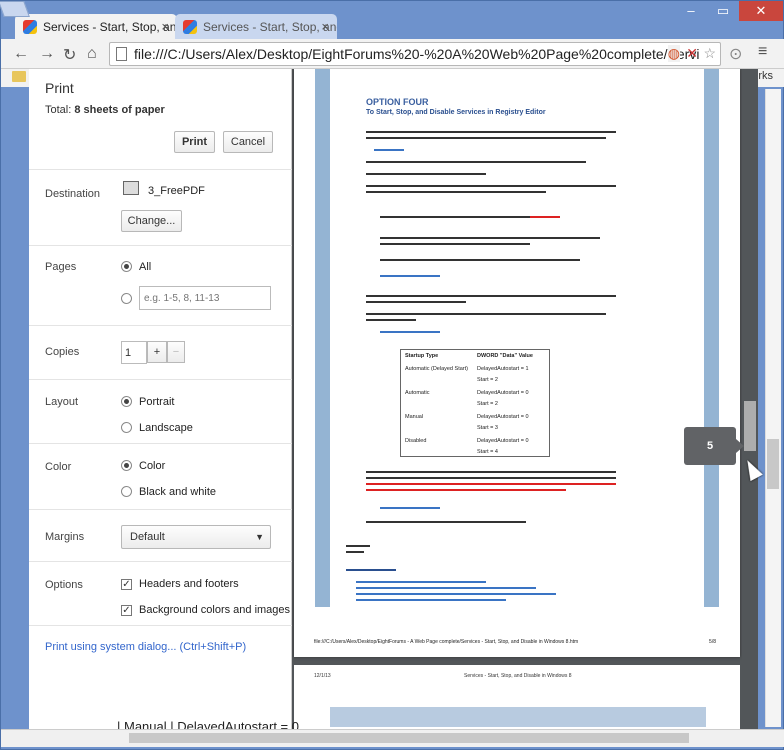  What do you see at coordinates (178, 492) in the screenshot?
I see `black-white-label: Black and white` at bounding box center [178, 492].